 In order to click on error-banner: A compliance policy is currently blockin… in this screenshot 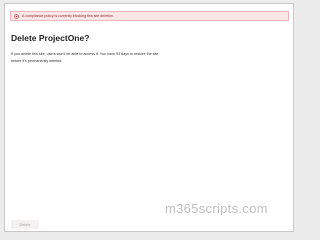, I will do `click(149, 16)`.